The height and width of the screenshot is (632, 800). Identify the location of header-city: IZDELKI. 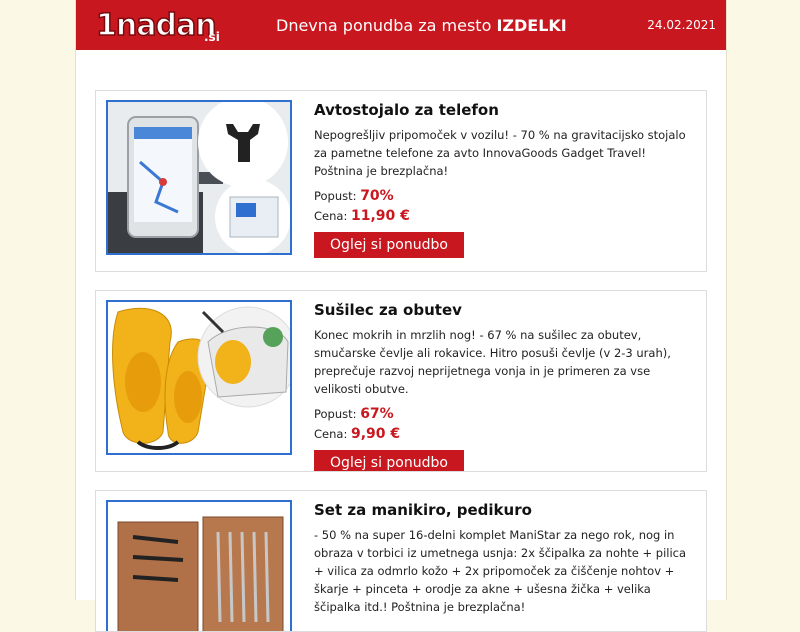
(531, 25).